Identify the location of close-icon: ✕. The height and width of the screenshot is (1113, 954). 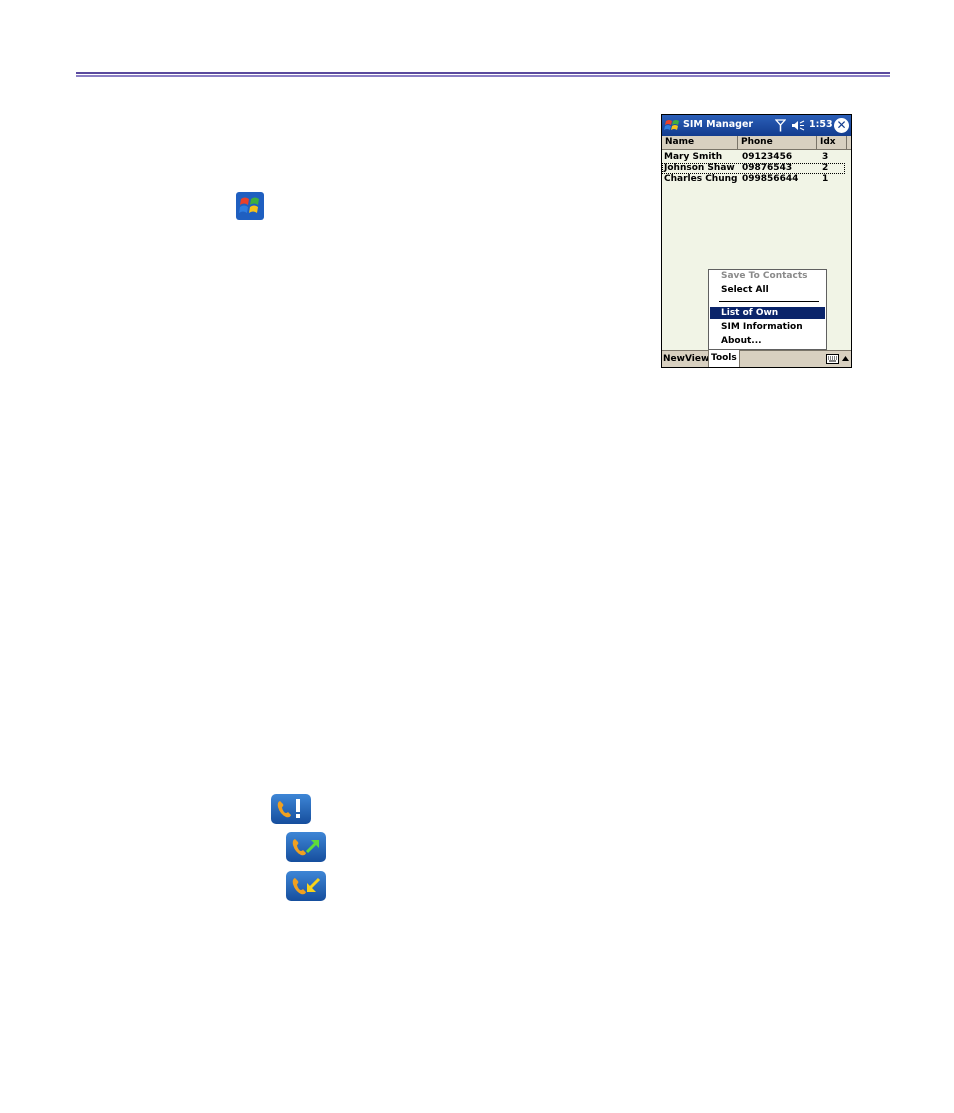
(841, 125).